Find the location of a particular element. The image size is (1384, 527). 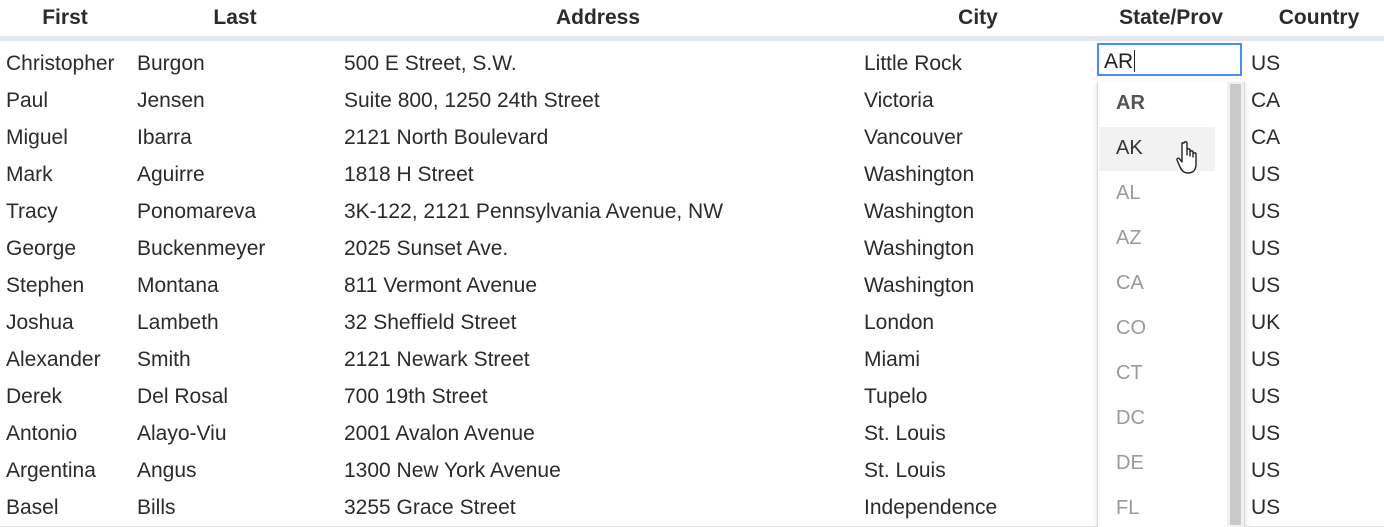

state-dropdown: AR AK AL AZ CA CO CT DC DE FL is located at coordinates (1171, 304).